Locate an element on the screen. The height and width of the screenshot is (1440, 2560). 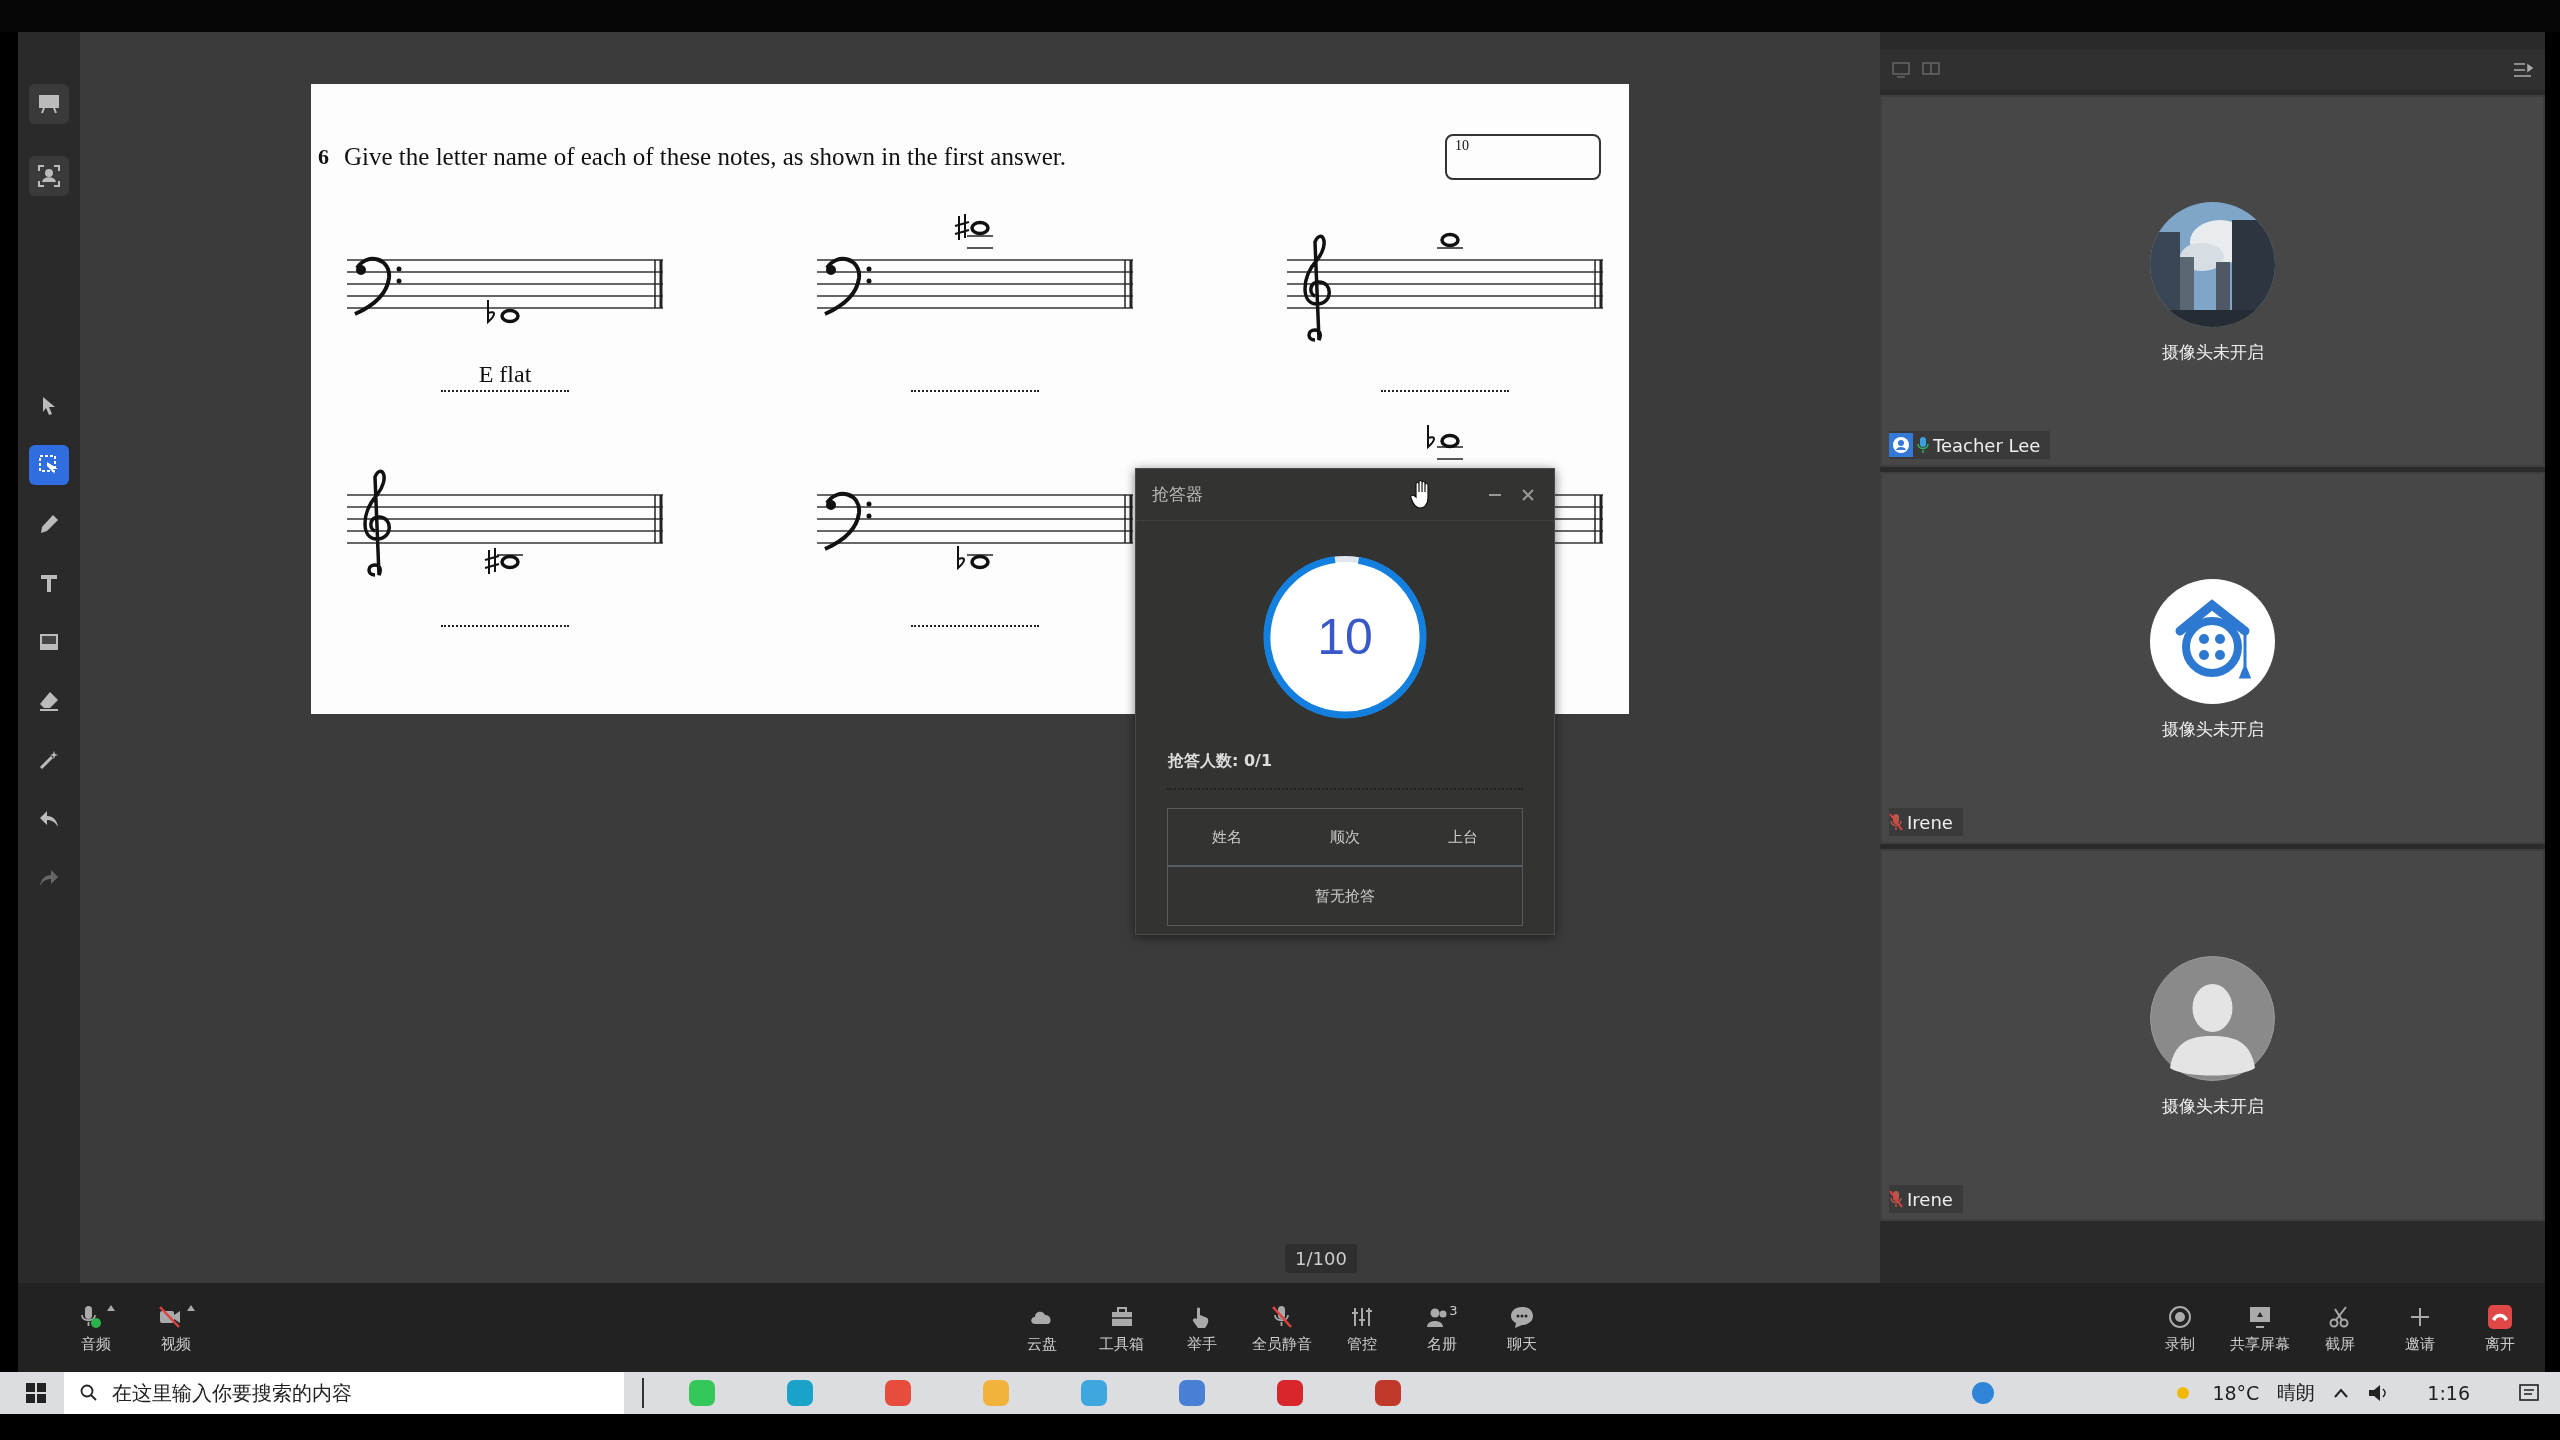
clock-time: 1:16 is located at coordinates (2448, 1393).